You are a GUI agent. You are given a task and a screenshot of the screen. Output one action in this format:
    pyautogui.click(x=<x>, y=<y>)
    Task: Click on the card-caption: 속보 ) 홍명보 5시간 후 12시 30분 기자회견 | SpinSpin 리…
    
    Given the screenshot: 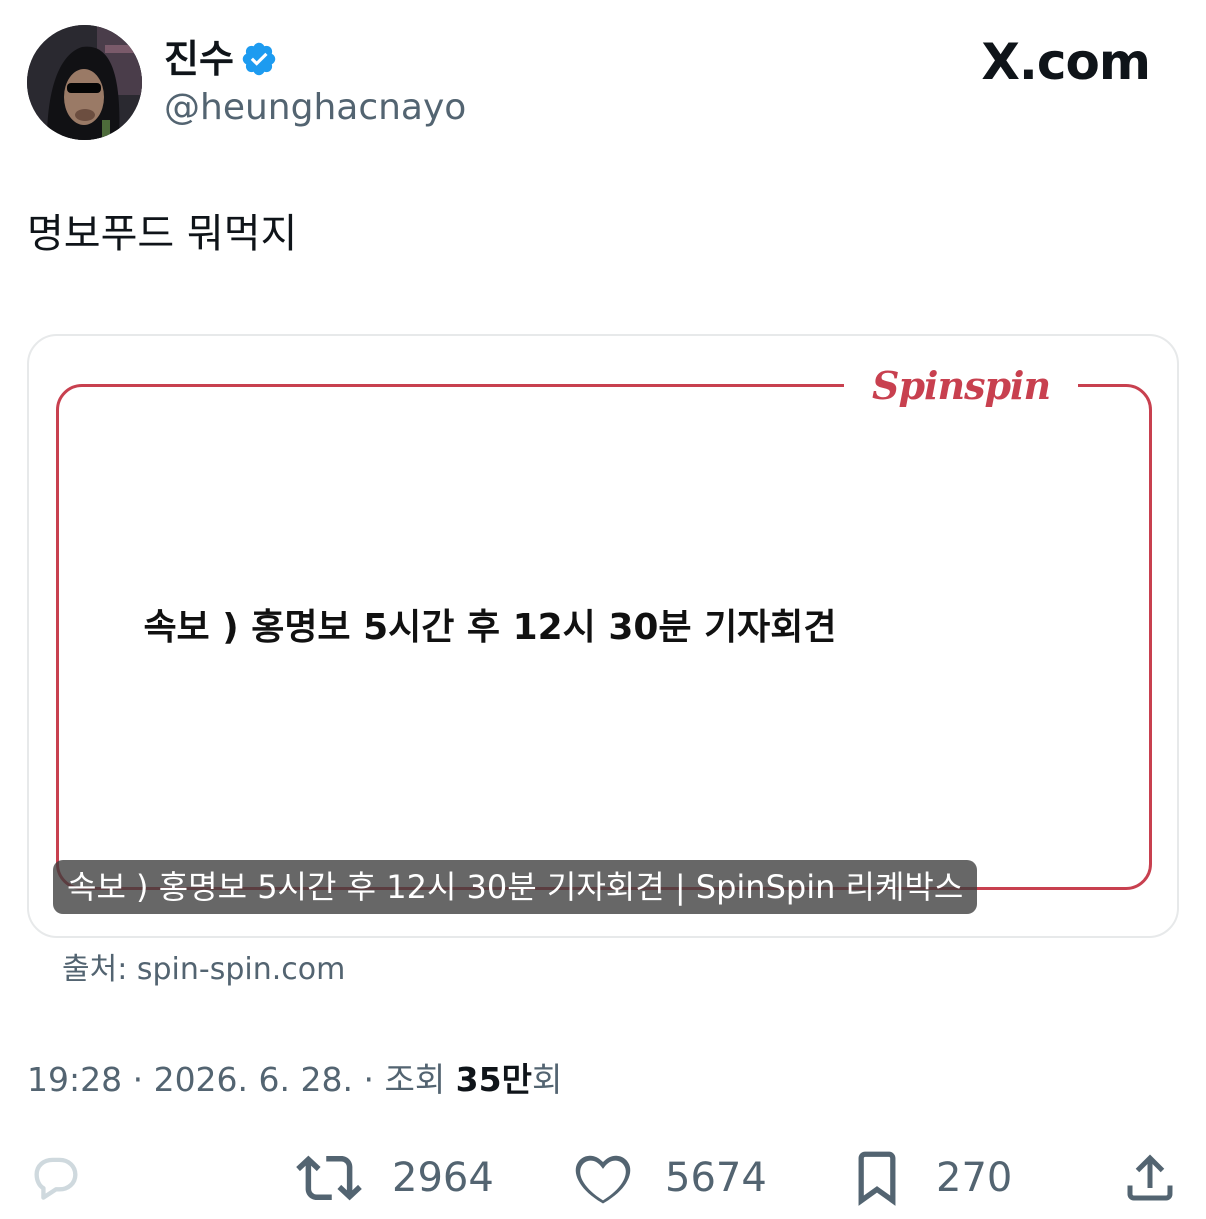 What is the action you would take?
    pyautogui.click(x=515, y=887)
    